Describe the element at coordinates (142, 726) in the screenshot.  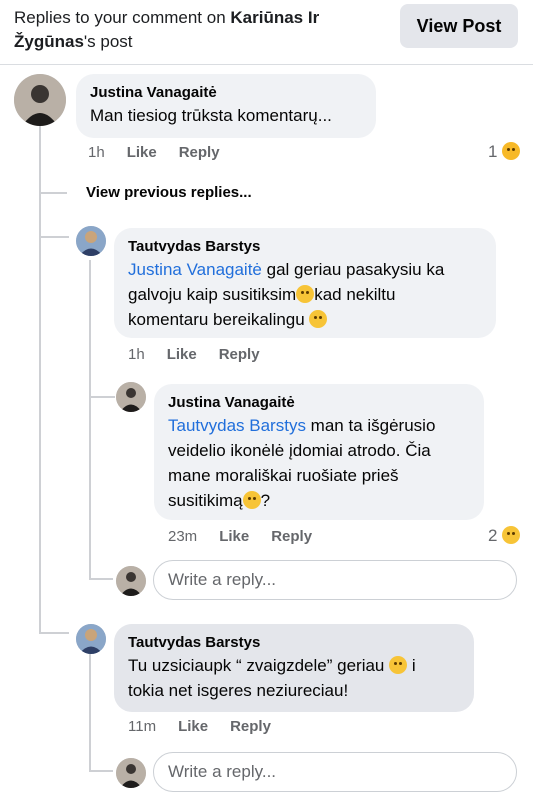
I see `comment-time: 11m` at that location.